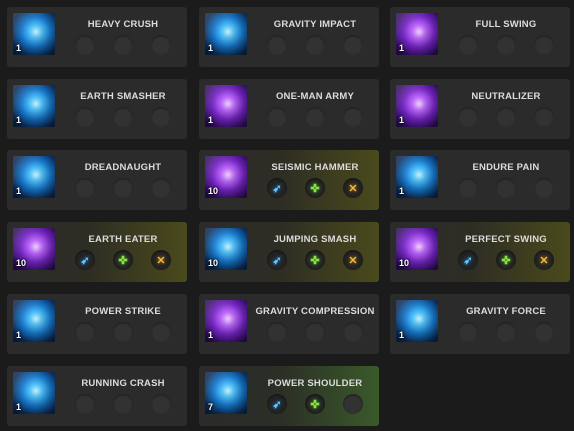  I want to click on skill-card: 1 RUNNING CRASH, so click(97, 396).